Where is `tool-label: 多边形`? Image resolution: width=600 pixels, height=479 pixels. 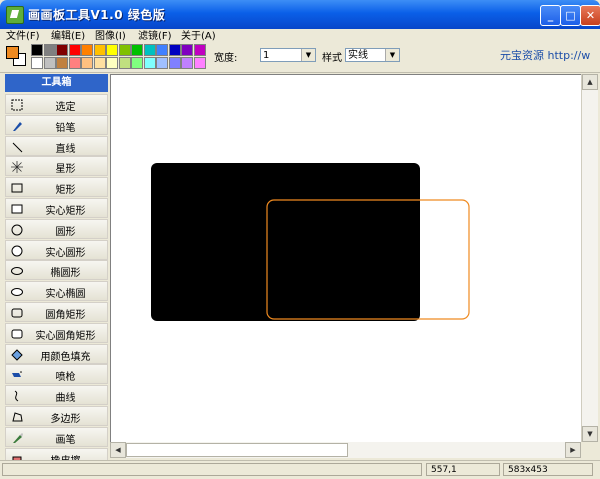 tool-label: 多边形 is located at coordinates (65, 419).